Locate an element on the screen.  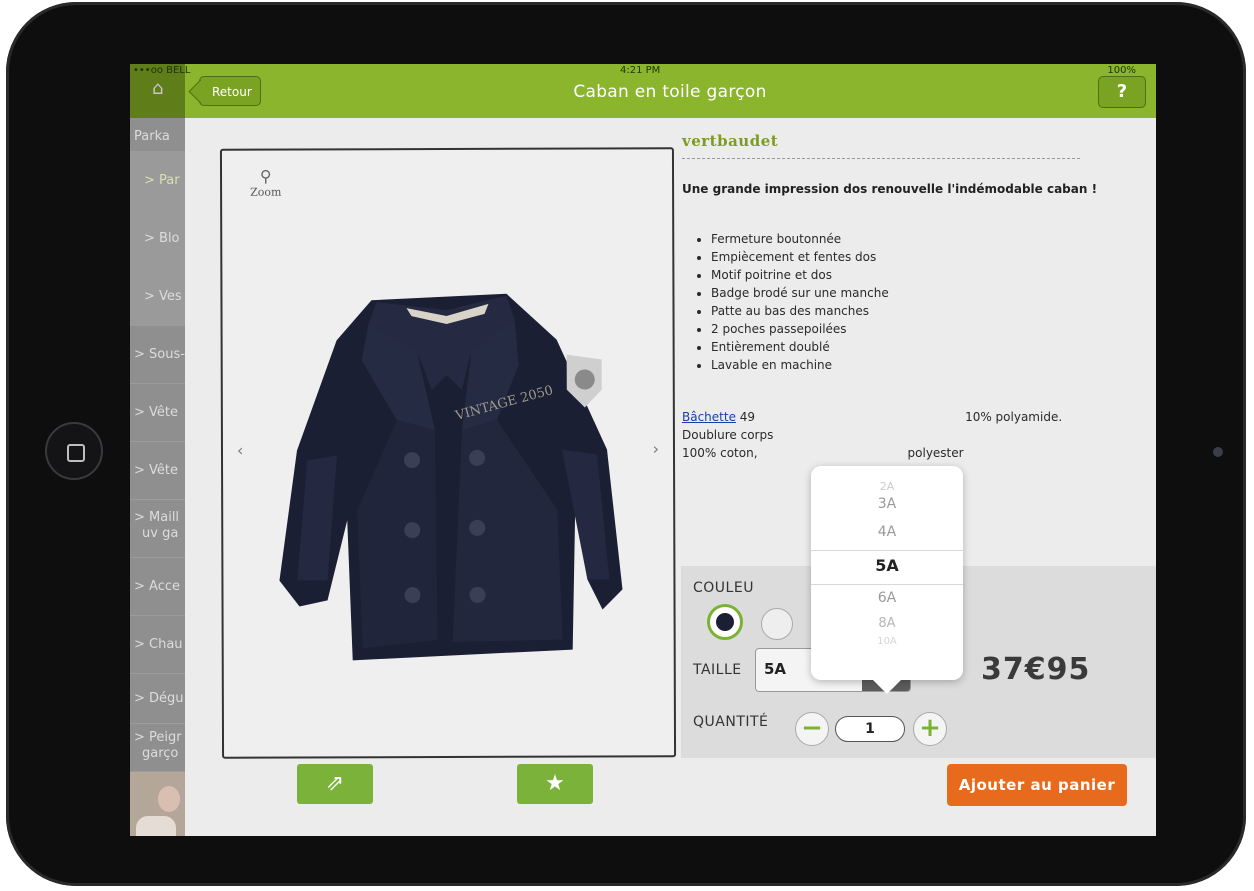
increment-button: + is located at coordinates (930, 729).